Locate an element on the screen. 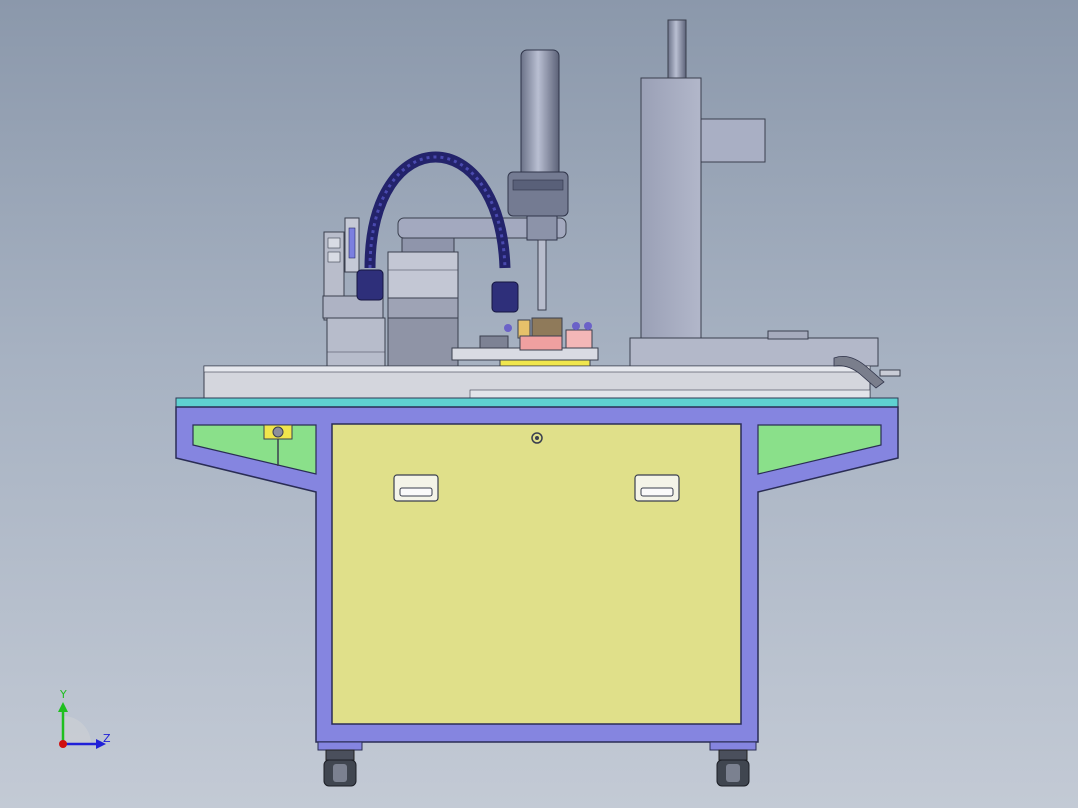 This screenshot has height=808, width=1078. door-handle-right is located at coordinates (657, 488).